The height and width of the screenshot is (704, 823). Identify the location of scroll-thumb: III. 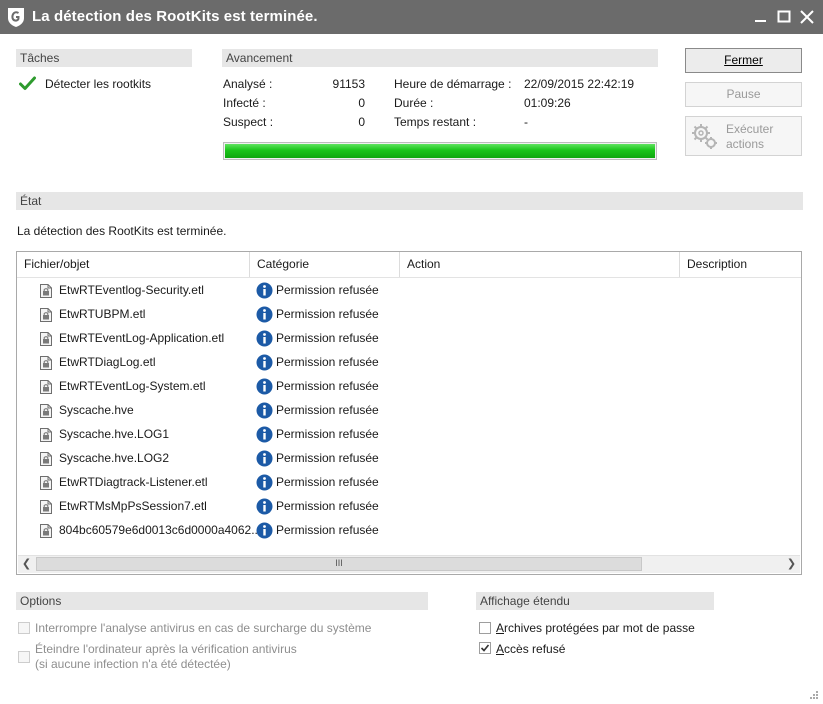
(339, 564).